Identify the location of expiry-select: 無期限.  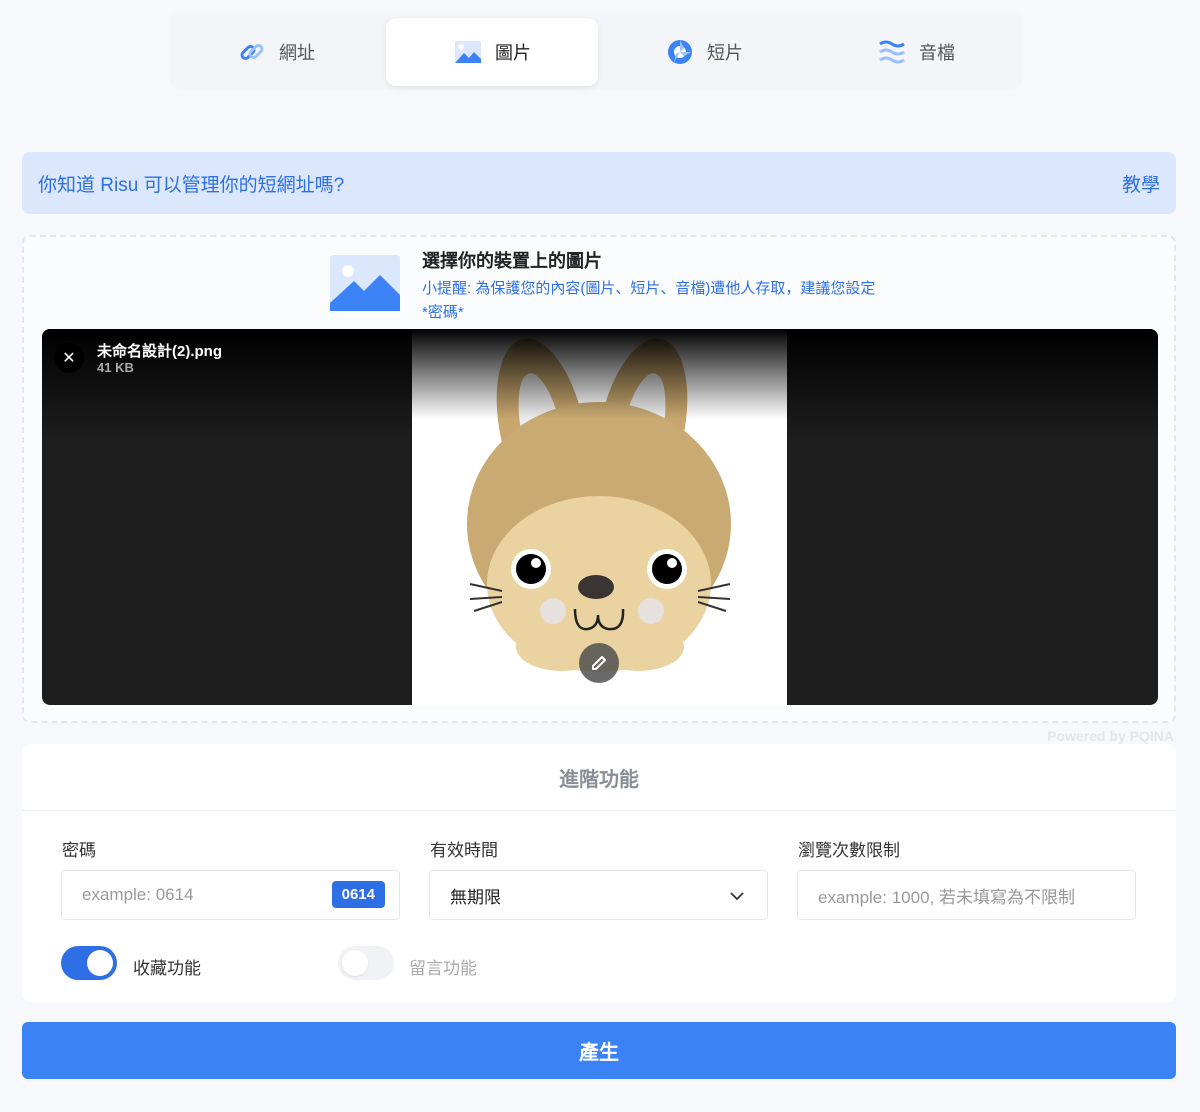
(598, 895).